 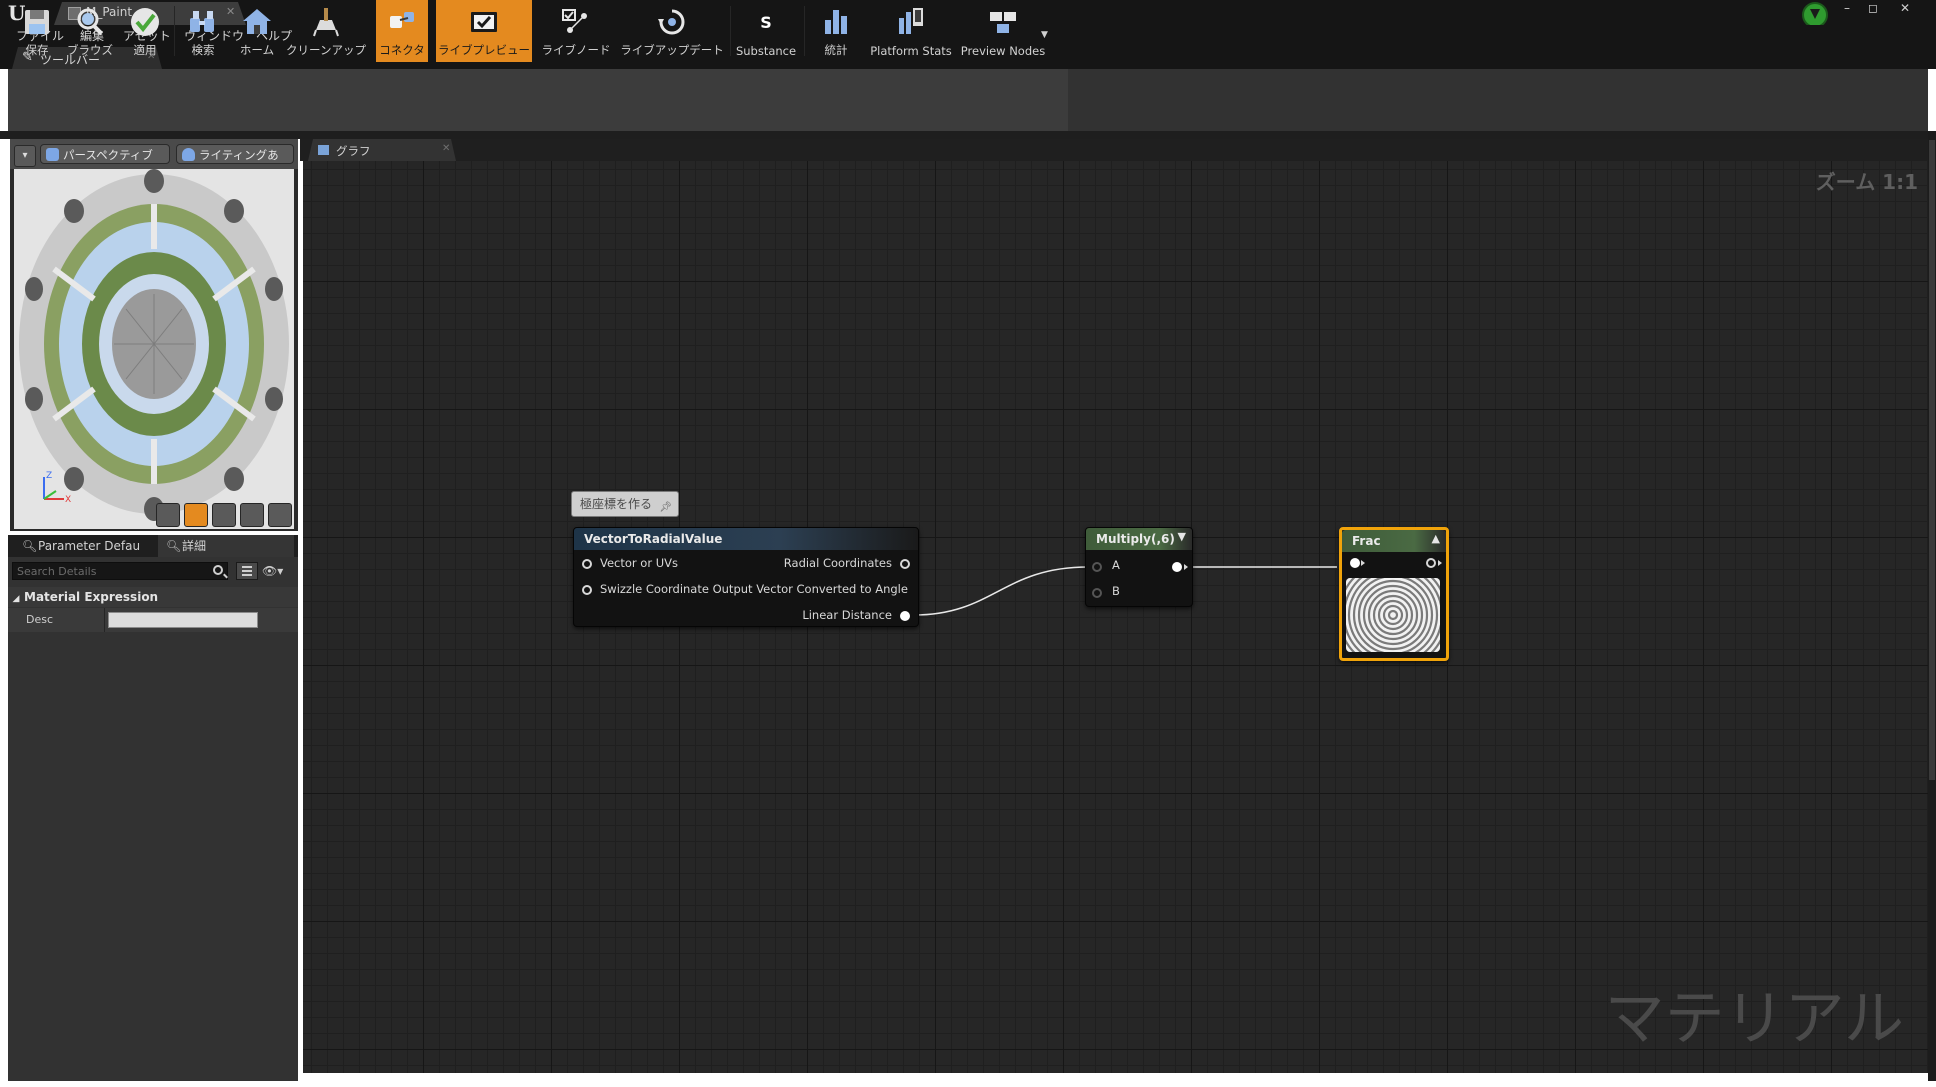 What do you see at coordinates (273, 571) in the screenshot?
I see `eye-icon: 👁︎▾` at bounding box center [273, 571].